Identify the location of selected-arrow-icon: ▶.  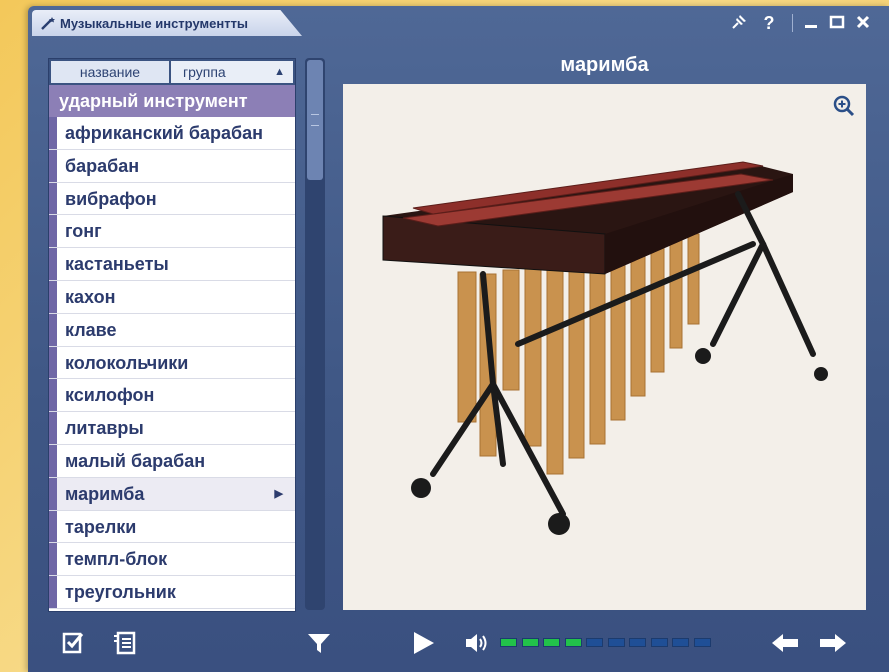
(278, 493).